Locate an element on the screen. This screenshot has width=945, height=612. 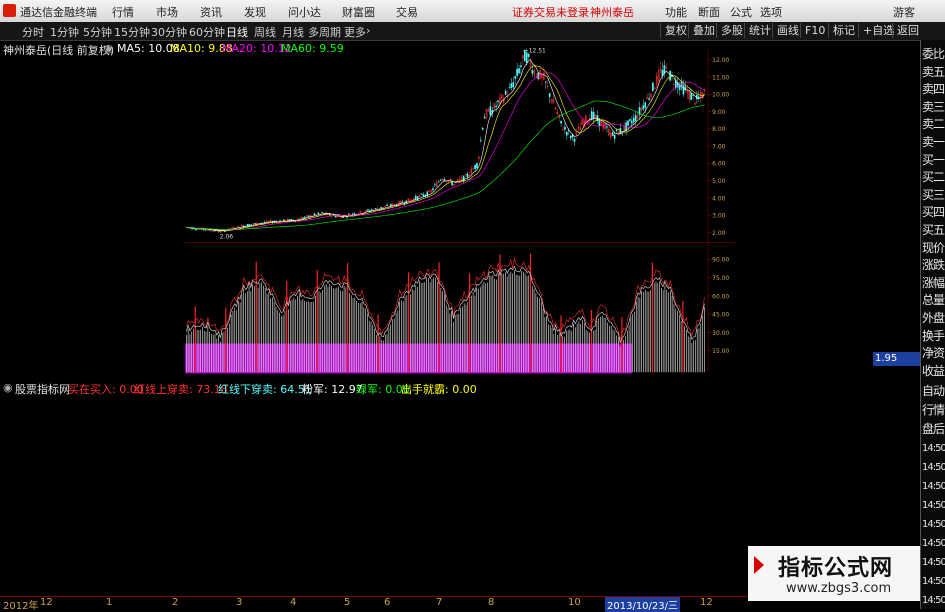
sidebar-item: 总量 is located at coordinates (933, 300).